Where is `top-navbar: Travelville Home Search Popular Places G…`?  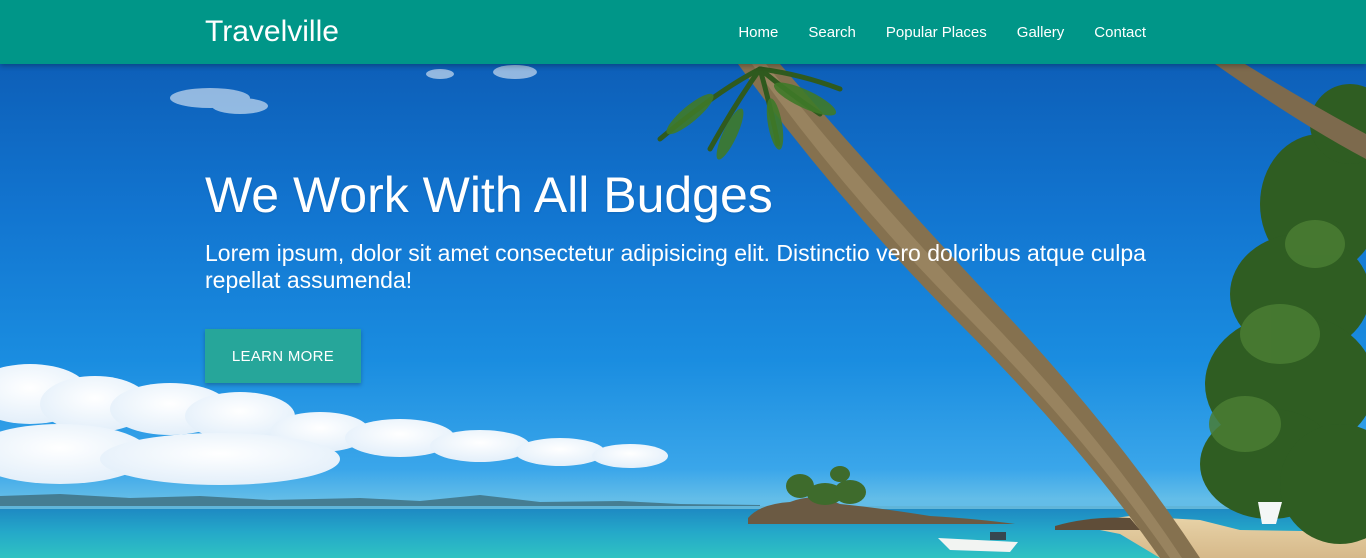 top-navbar: Travelville Home Search Popular Places G… is located at coordinates (683, 32).